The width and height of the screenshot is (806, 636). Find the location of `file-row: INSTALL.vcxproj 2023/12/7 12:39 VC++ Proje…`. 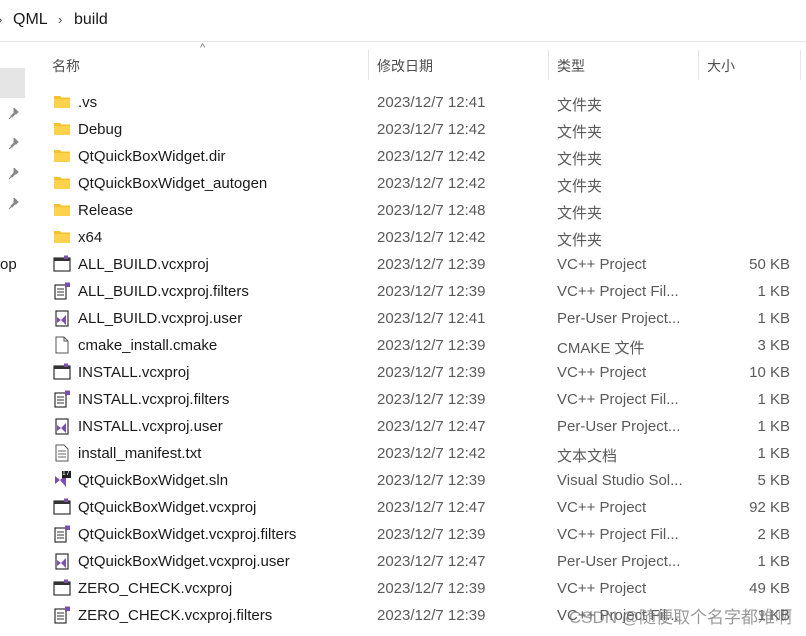

file-row: INSTALL.vcxproj 2023/12/7 12:39 VC++ Proje… is located at coordinates (427, 372).